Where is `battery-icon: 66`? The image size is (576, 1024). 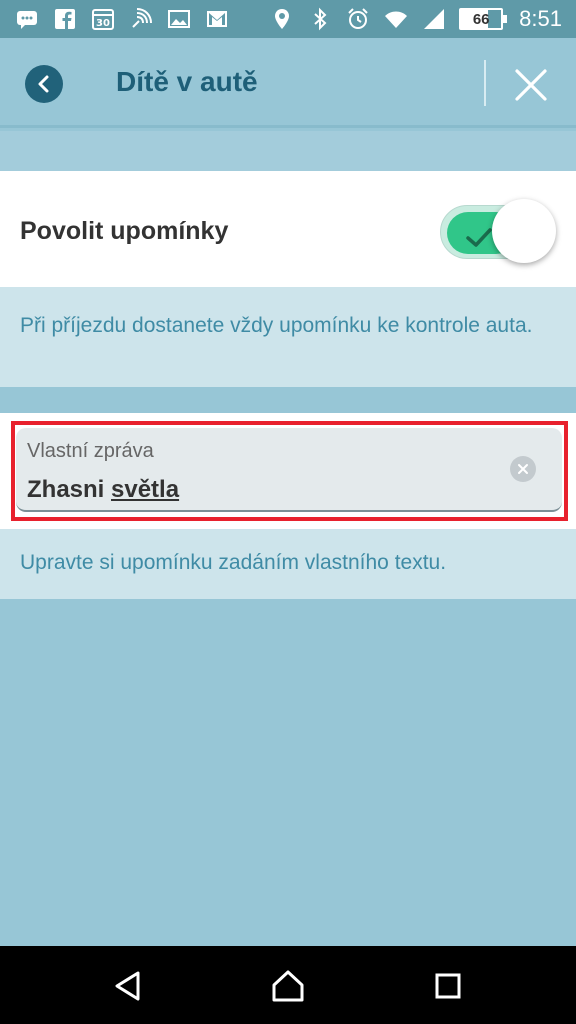
battery-icon: 66 is located at coordinates (483, 19).